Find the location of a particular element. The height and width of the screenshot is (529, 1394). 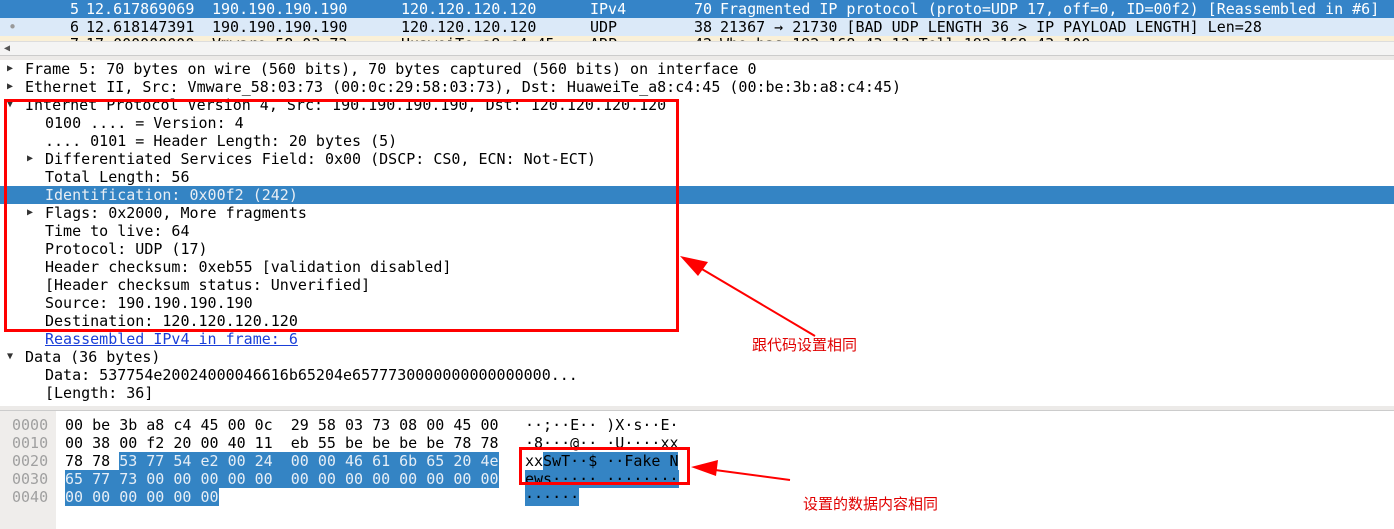

annotation-arrows is located at coordinates (748, 368).